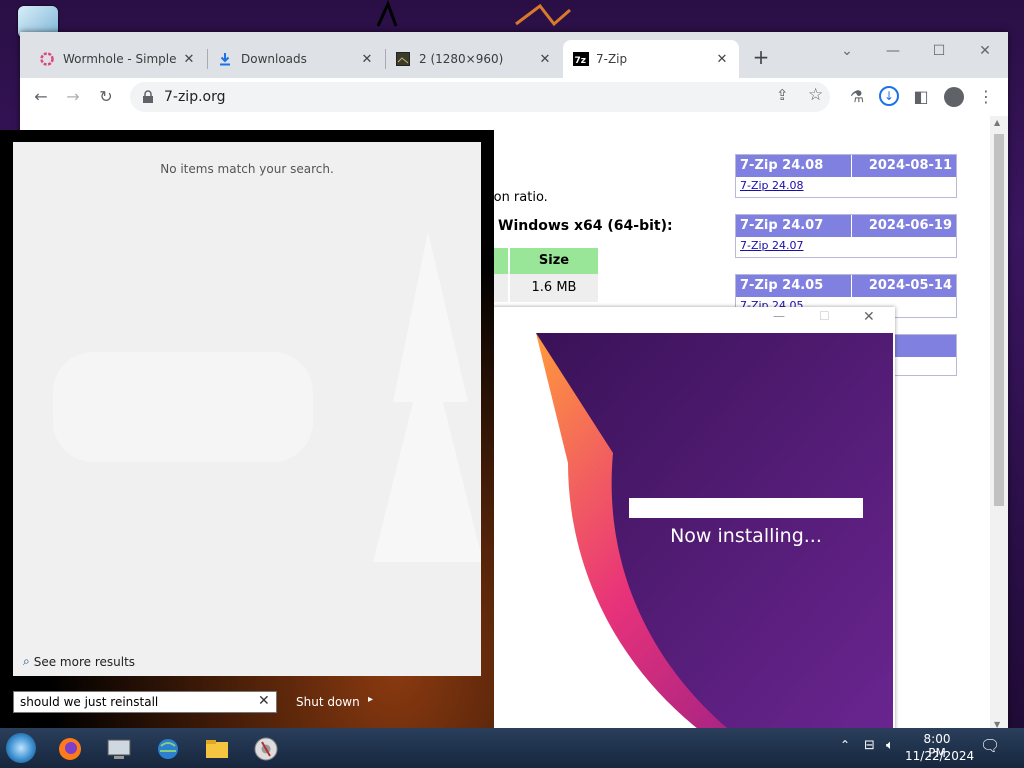 The height and width of the screenshot is (768, 1024). What do you see at coordinates (846, 187) in the screenshot?
I see `release-link: 7-Zip 24.08` at bounding box center [846, 187].